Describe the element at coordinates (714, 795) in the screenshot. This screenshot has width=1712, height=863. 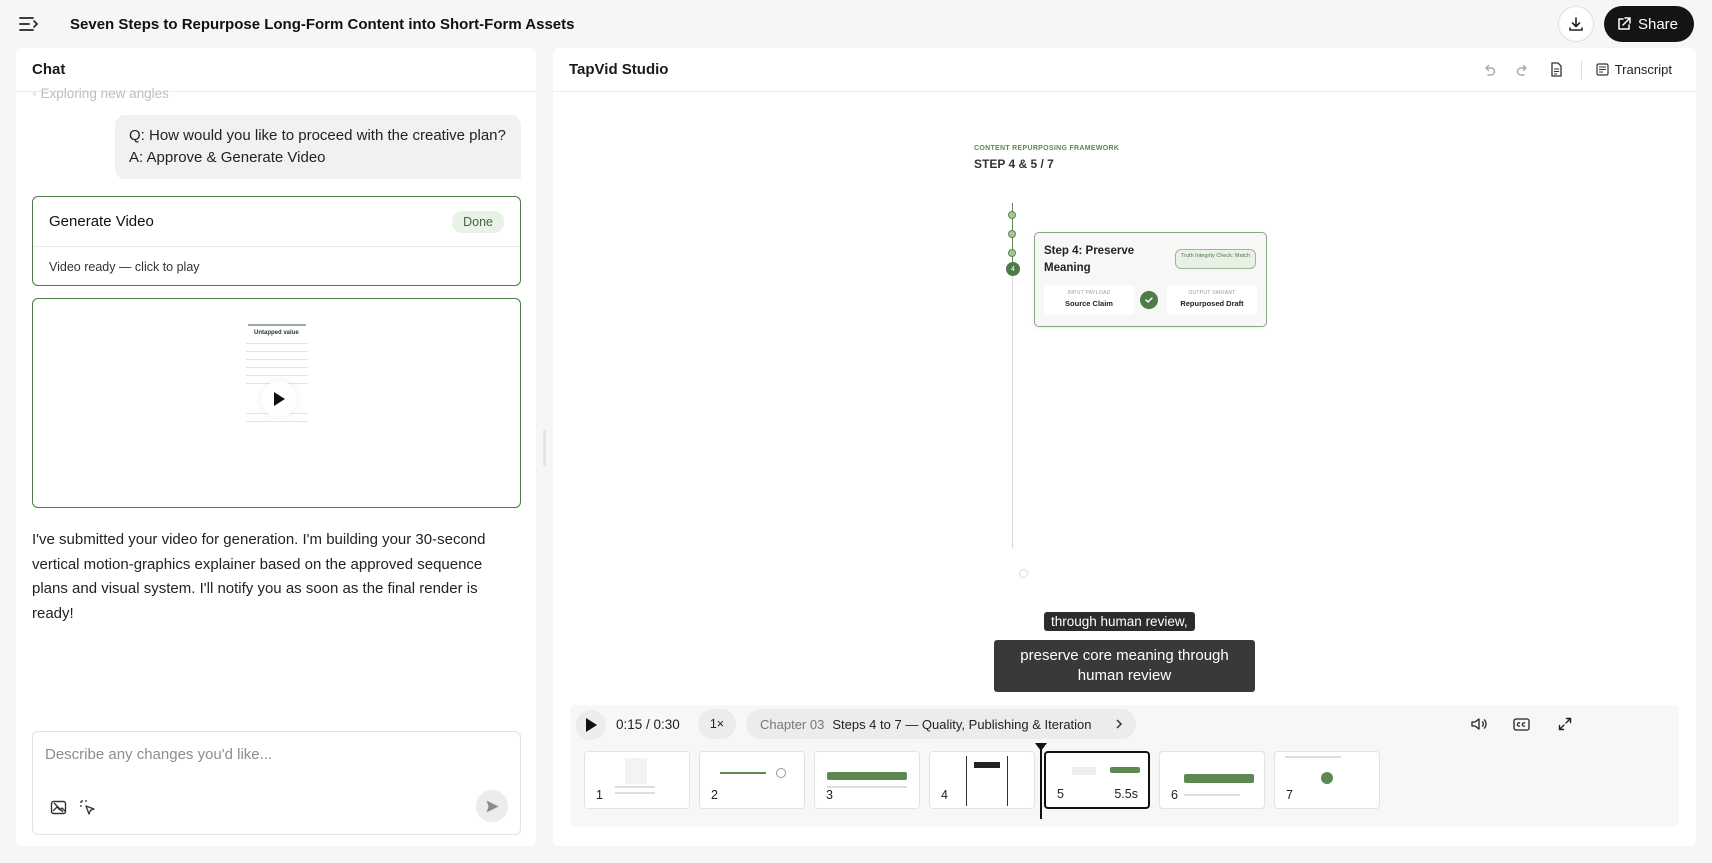
I see `clip-number: 2` at that location.